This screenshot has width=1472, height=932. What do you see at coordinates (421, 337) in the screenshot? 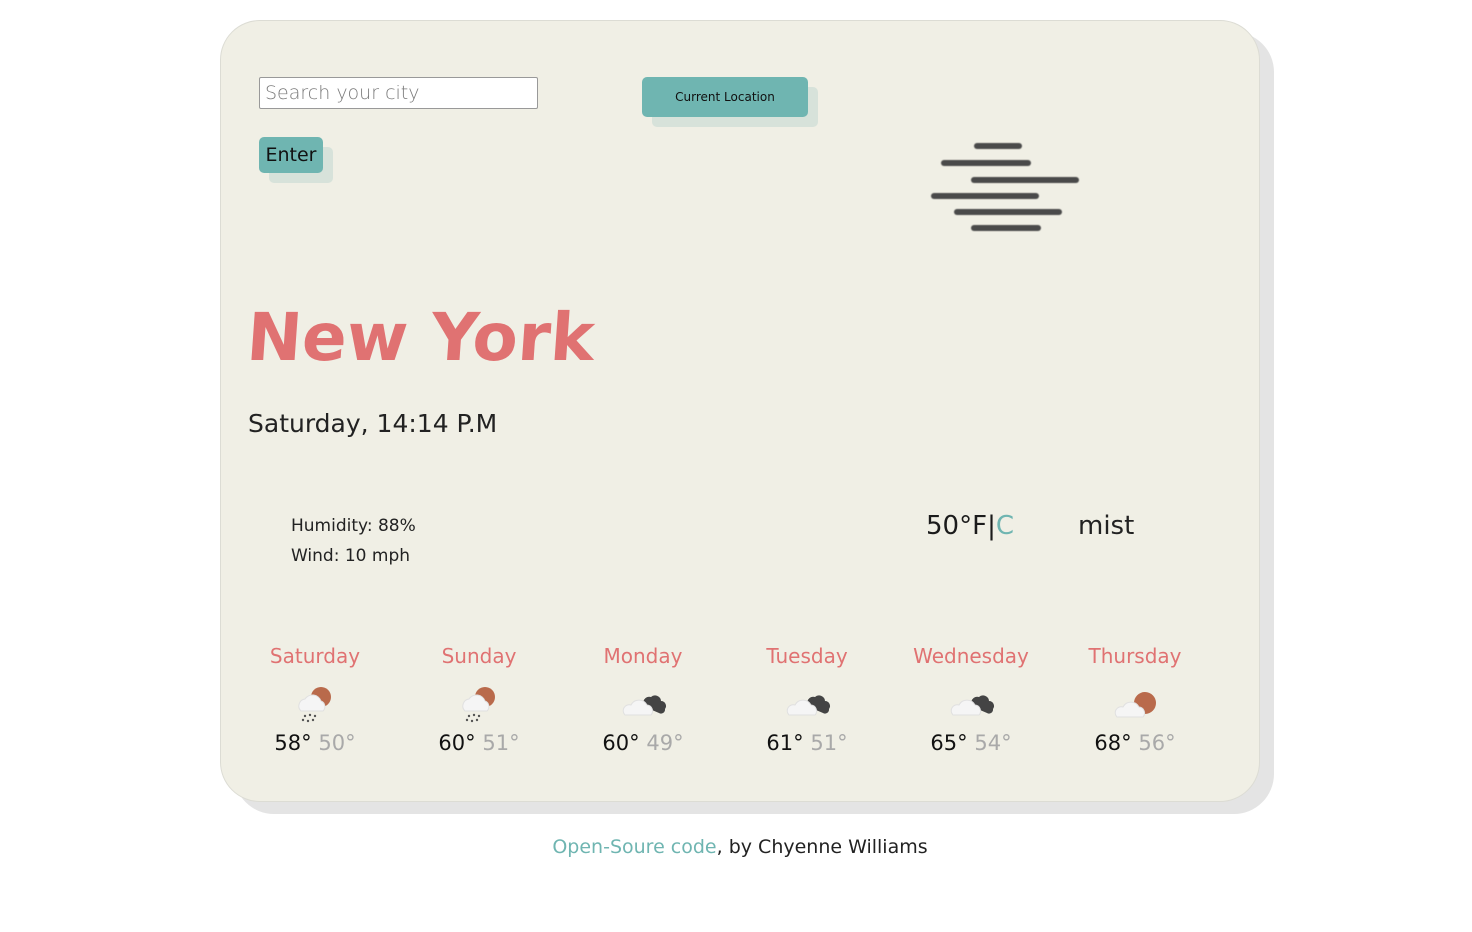
I see `city-name: New York` at bounding box center [421, 337].